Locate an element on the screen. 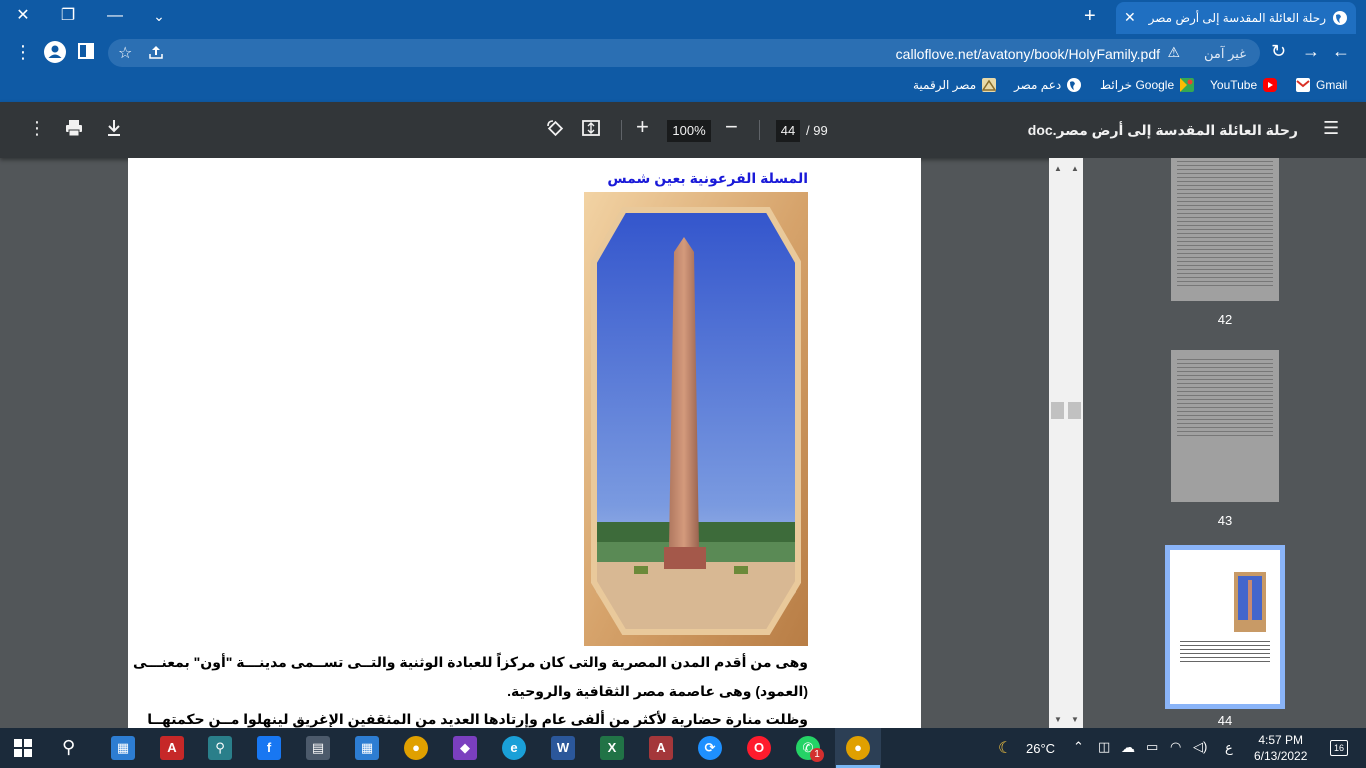 The image size is (1366, 768). bookmark-youtube: YouTube is located at coordinates (1244, 85).